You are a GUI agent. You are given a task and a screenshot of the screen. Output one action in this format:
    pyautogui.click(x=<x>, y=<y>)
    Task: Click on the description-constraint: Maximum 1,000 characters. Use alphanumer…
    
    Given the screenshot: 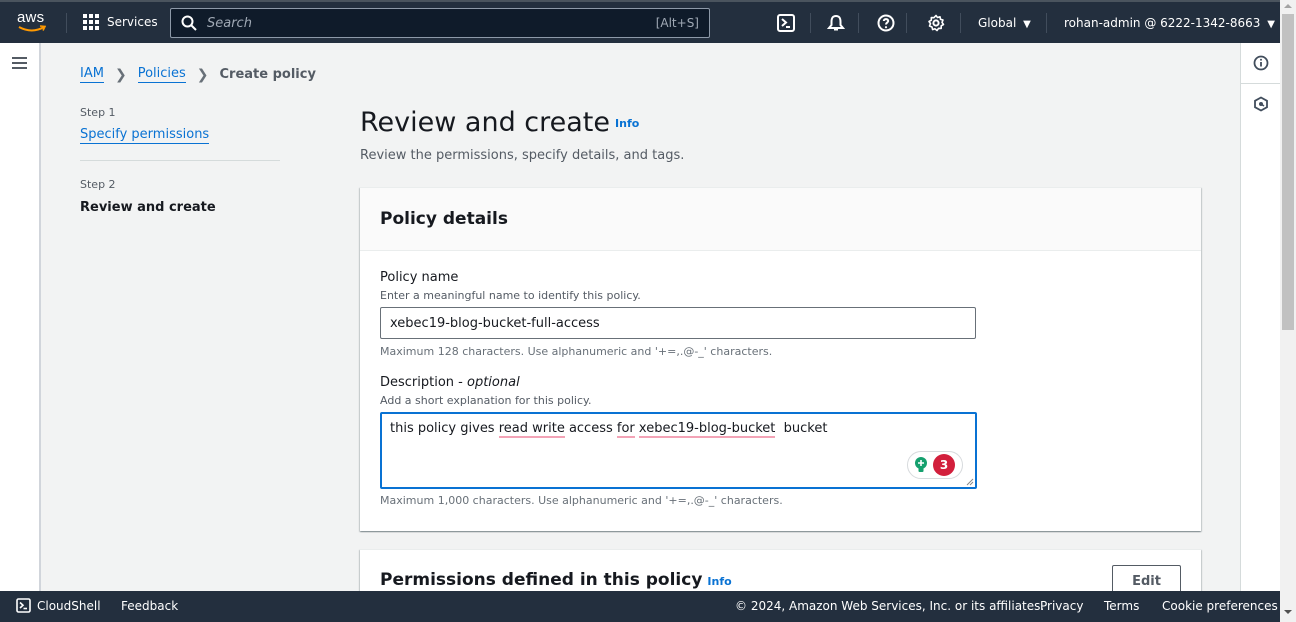 What is the action you would take?
    pyautogui.click(x=581, y=500)
    